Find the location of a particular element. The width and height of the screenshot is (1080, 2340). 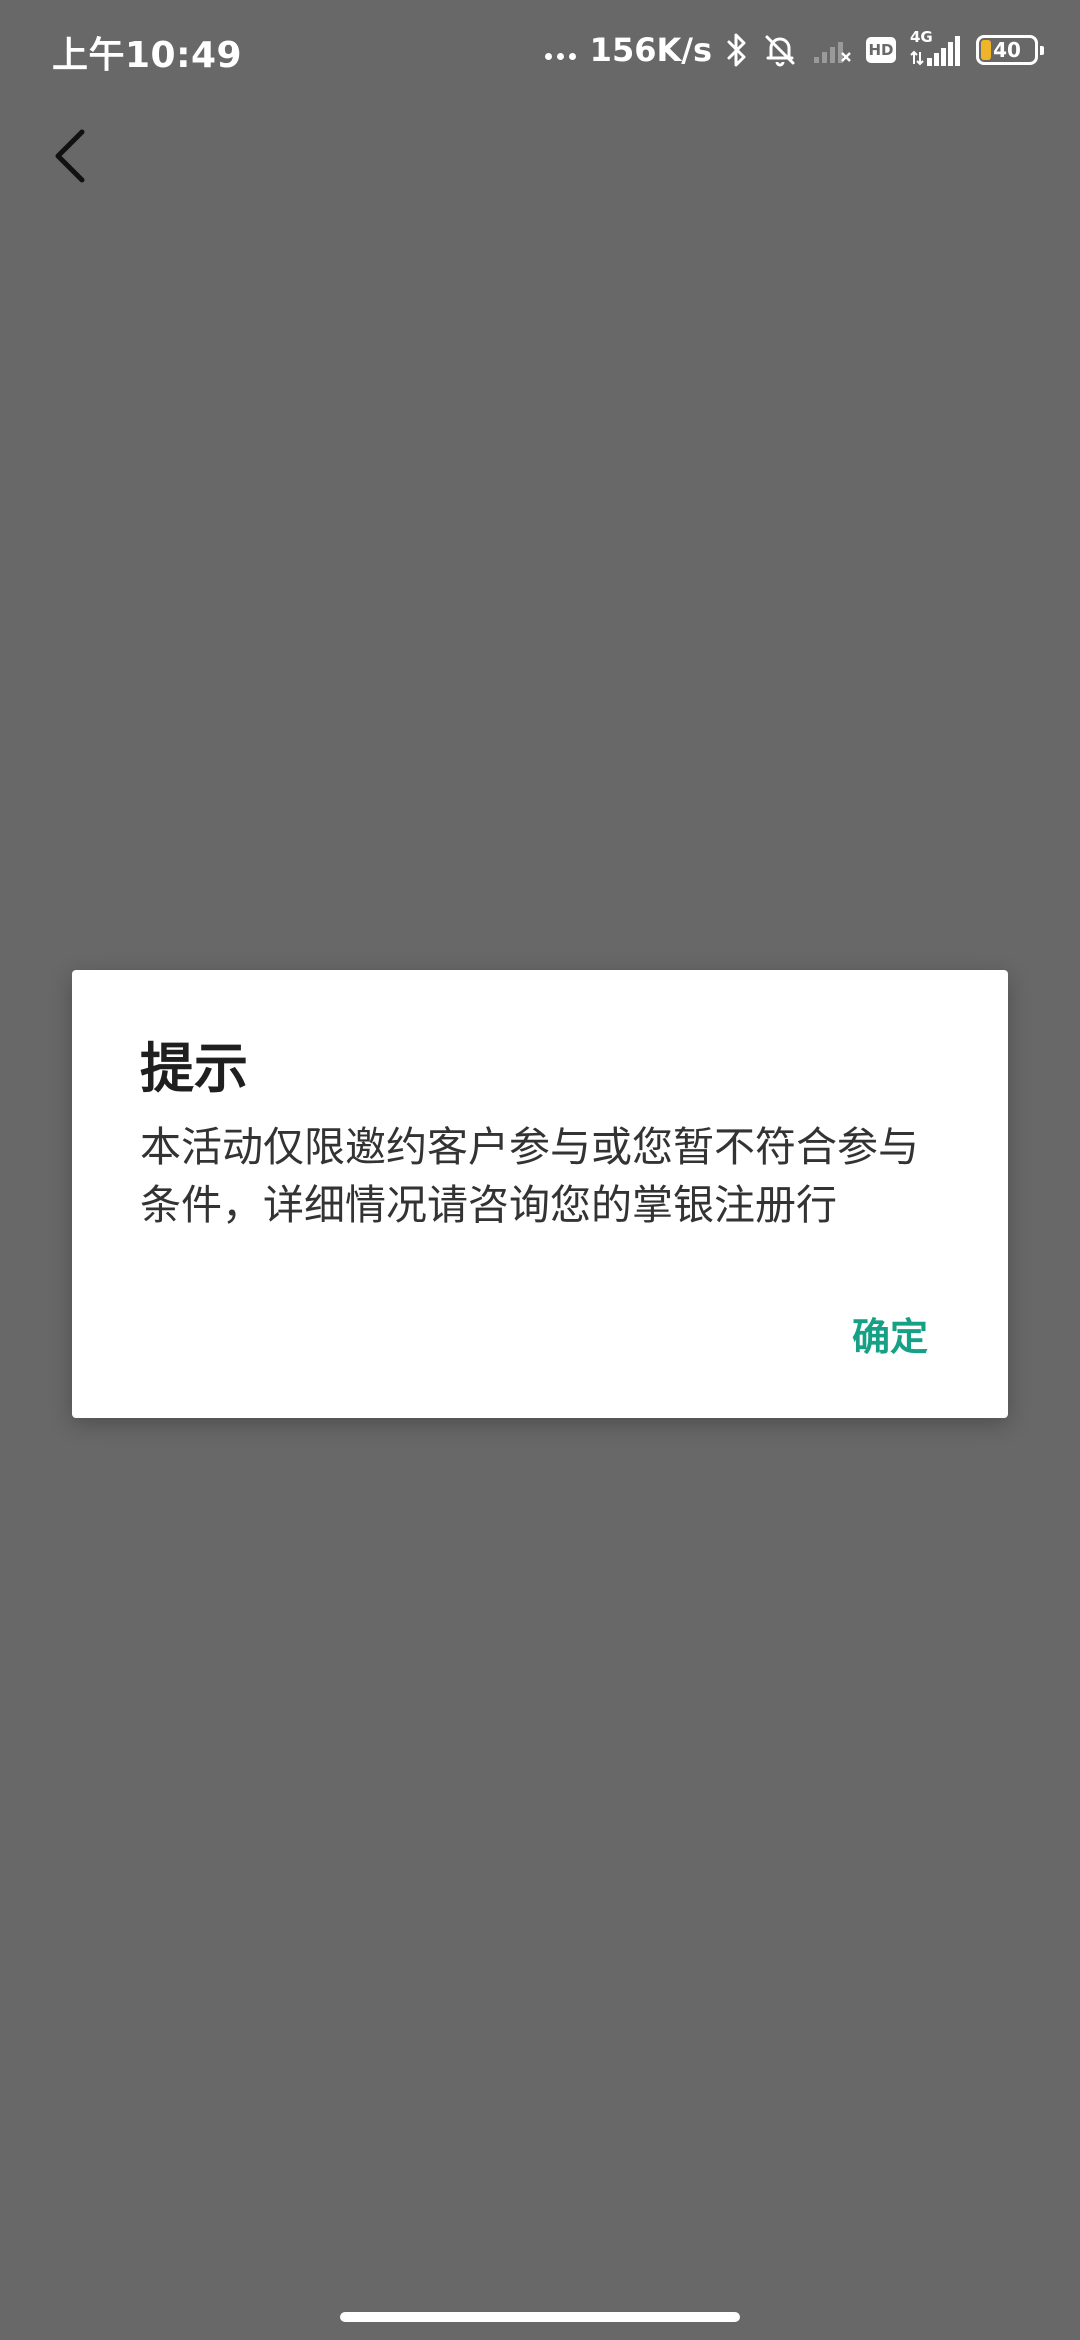

bell-off-icon is located at coordinates (780, 51).